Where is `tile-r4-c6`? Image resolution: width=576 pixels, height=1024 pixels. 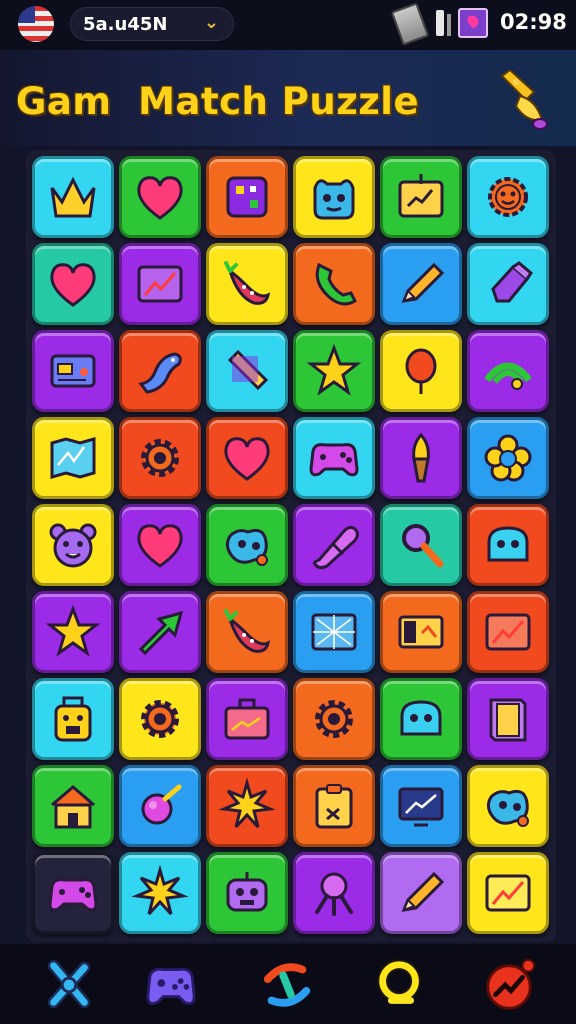 tile-r4-c6 is located at coordinates (508, 458).